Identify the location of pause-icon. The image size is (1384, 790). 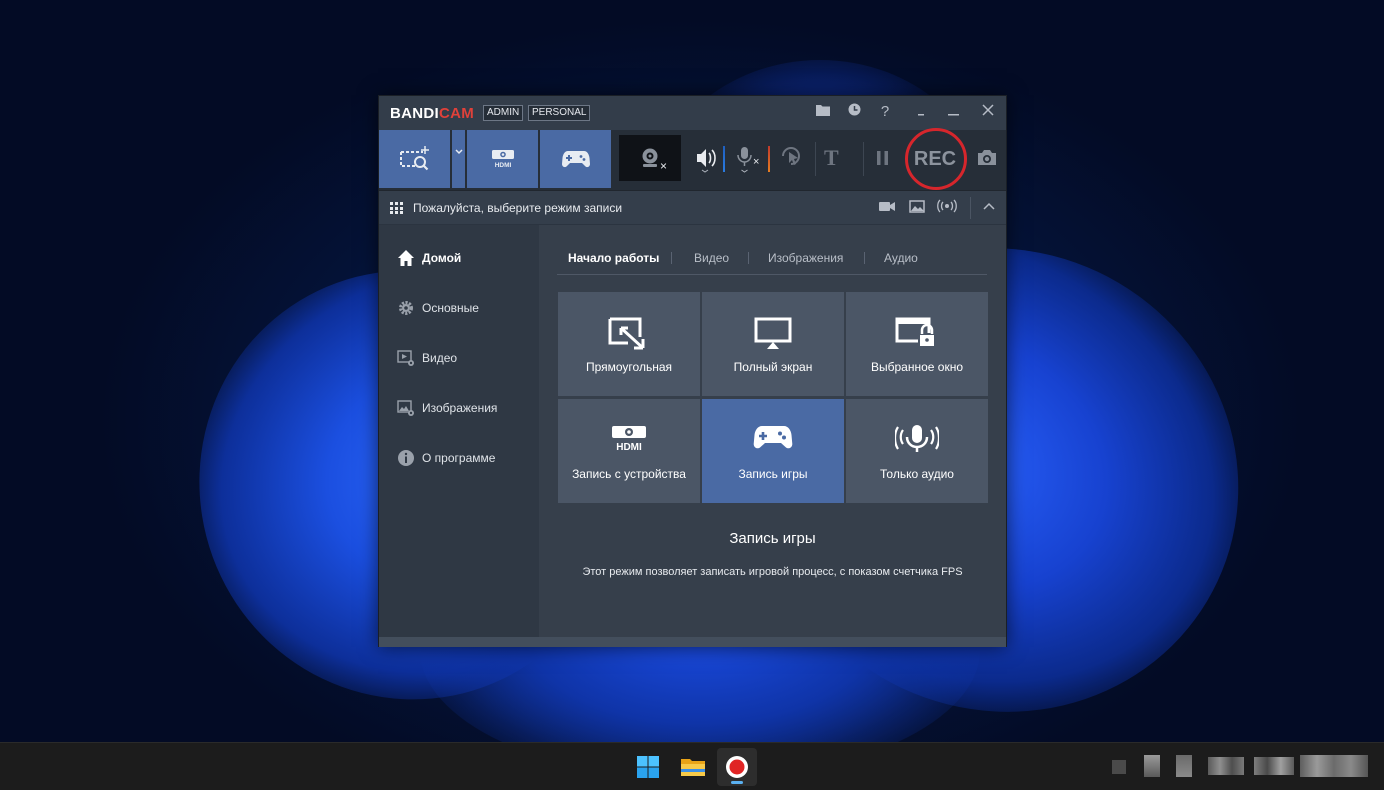
(882, 158).